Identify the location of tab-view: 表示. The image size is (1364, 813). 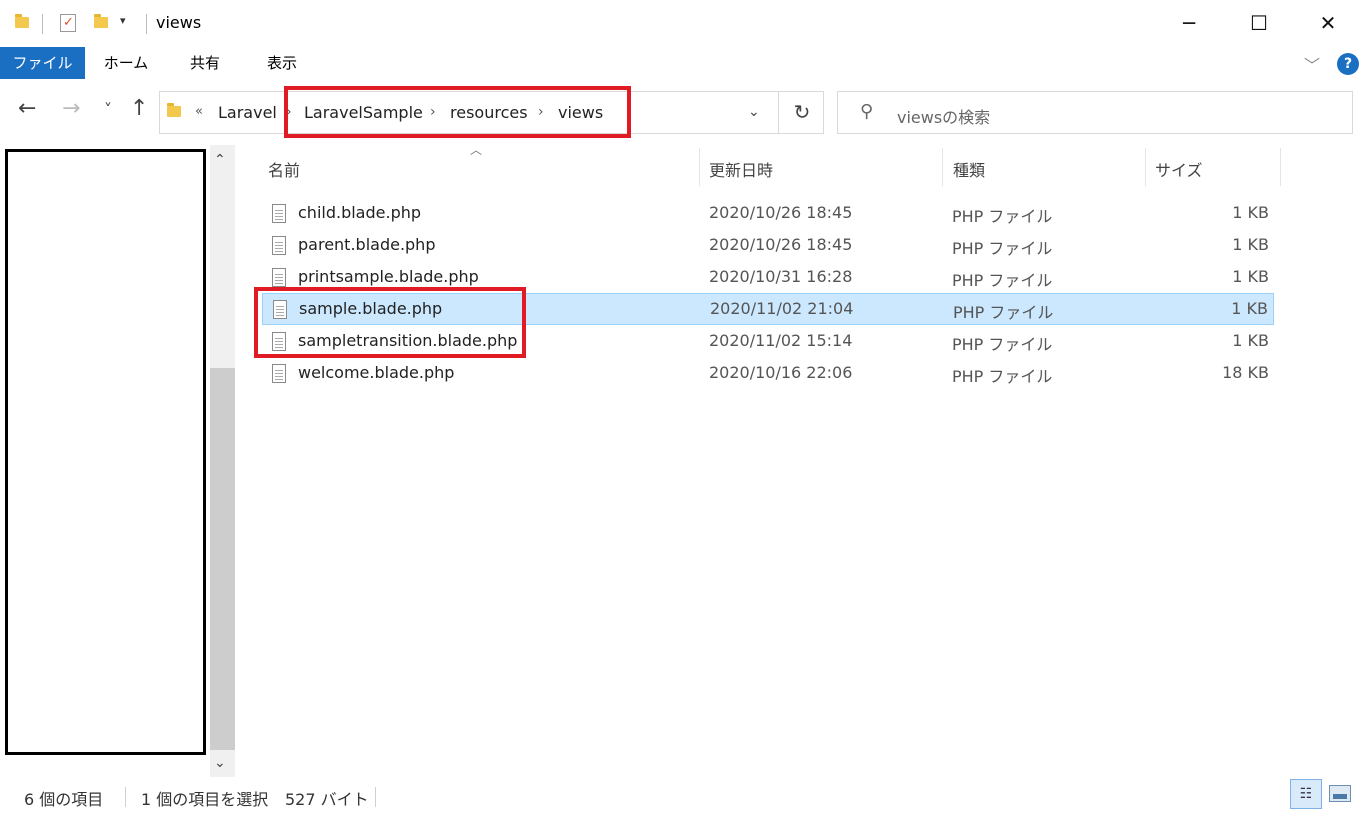
(282, 63).